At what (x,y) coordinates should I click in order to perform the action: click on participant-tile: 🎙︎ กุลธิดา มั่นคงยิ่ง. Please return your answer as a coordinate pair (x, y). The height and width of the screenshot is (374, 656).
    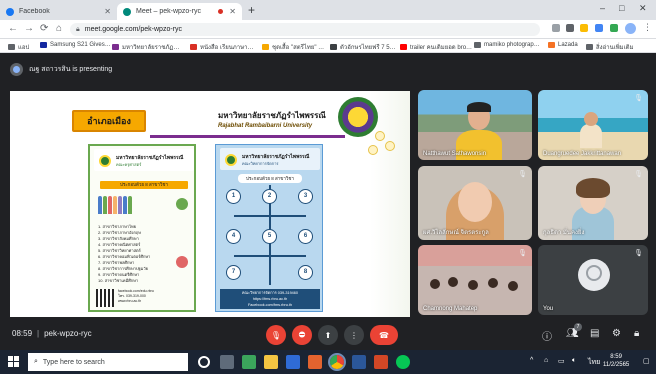
    Looking at the image, I should click on (593, 203).